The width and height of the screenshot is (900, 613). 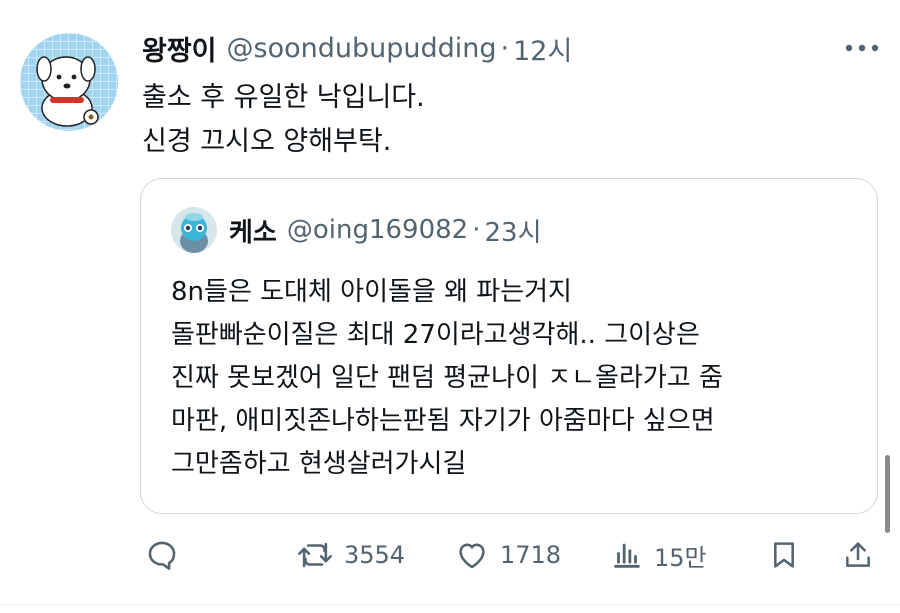 I want to click on tweet-header: 왕짱이 @soondubupudding · 12시, so click(x=357, y=48).